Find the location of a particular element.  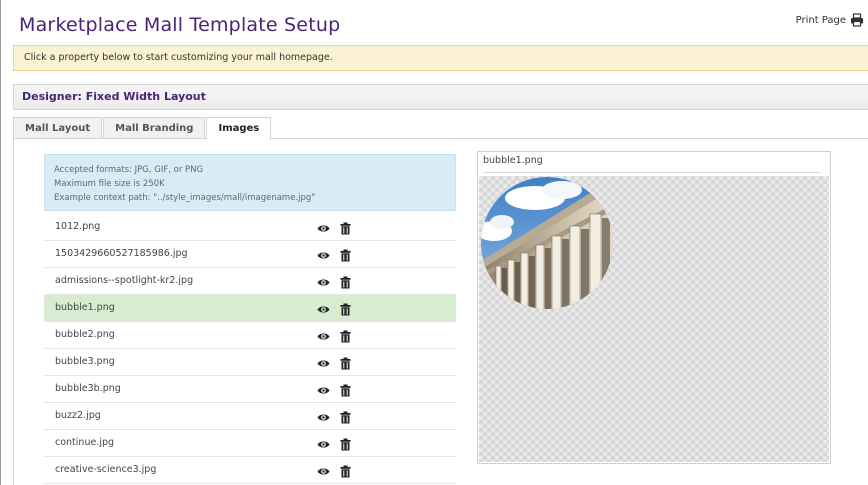

accepted-formats-text: Accepted formats: JPG, GIF, or PNG is located at coordinates (129, 170).